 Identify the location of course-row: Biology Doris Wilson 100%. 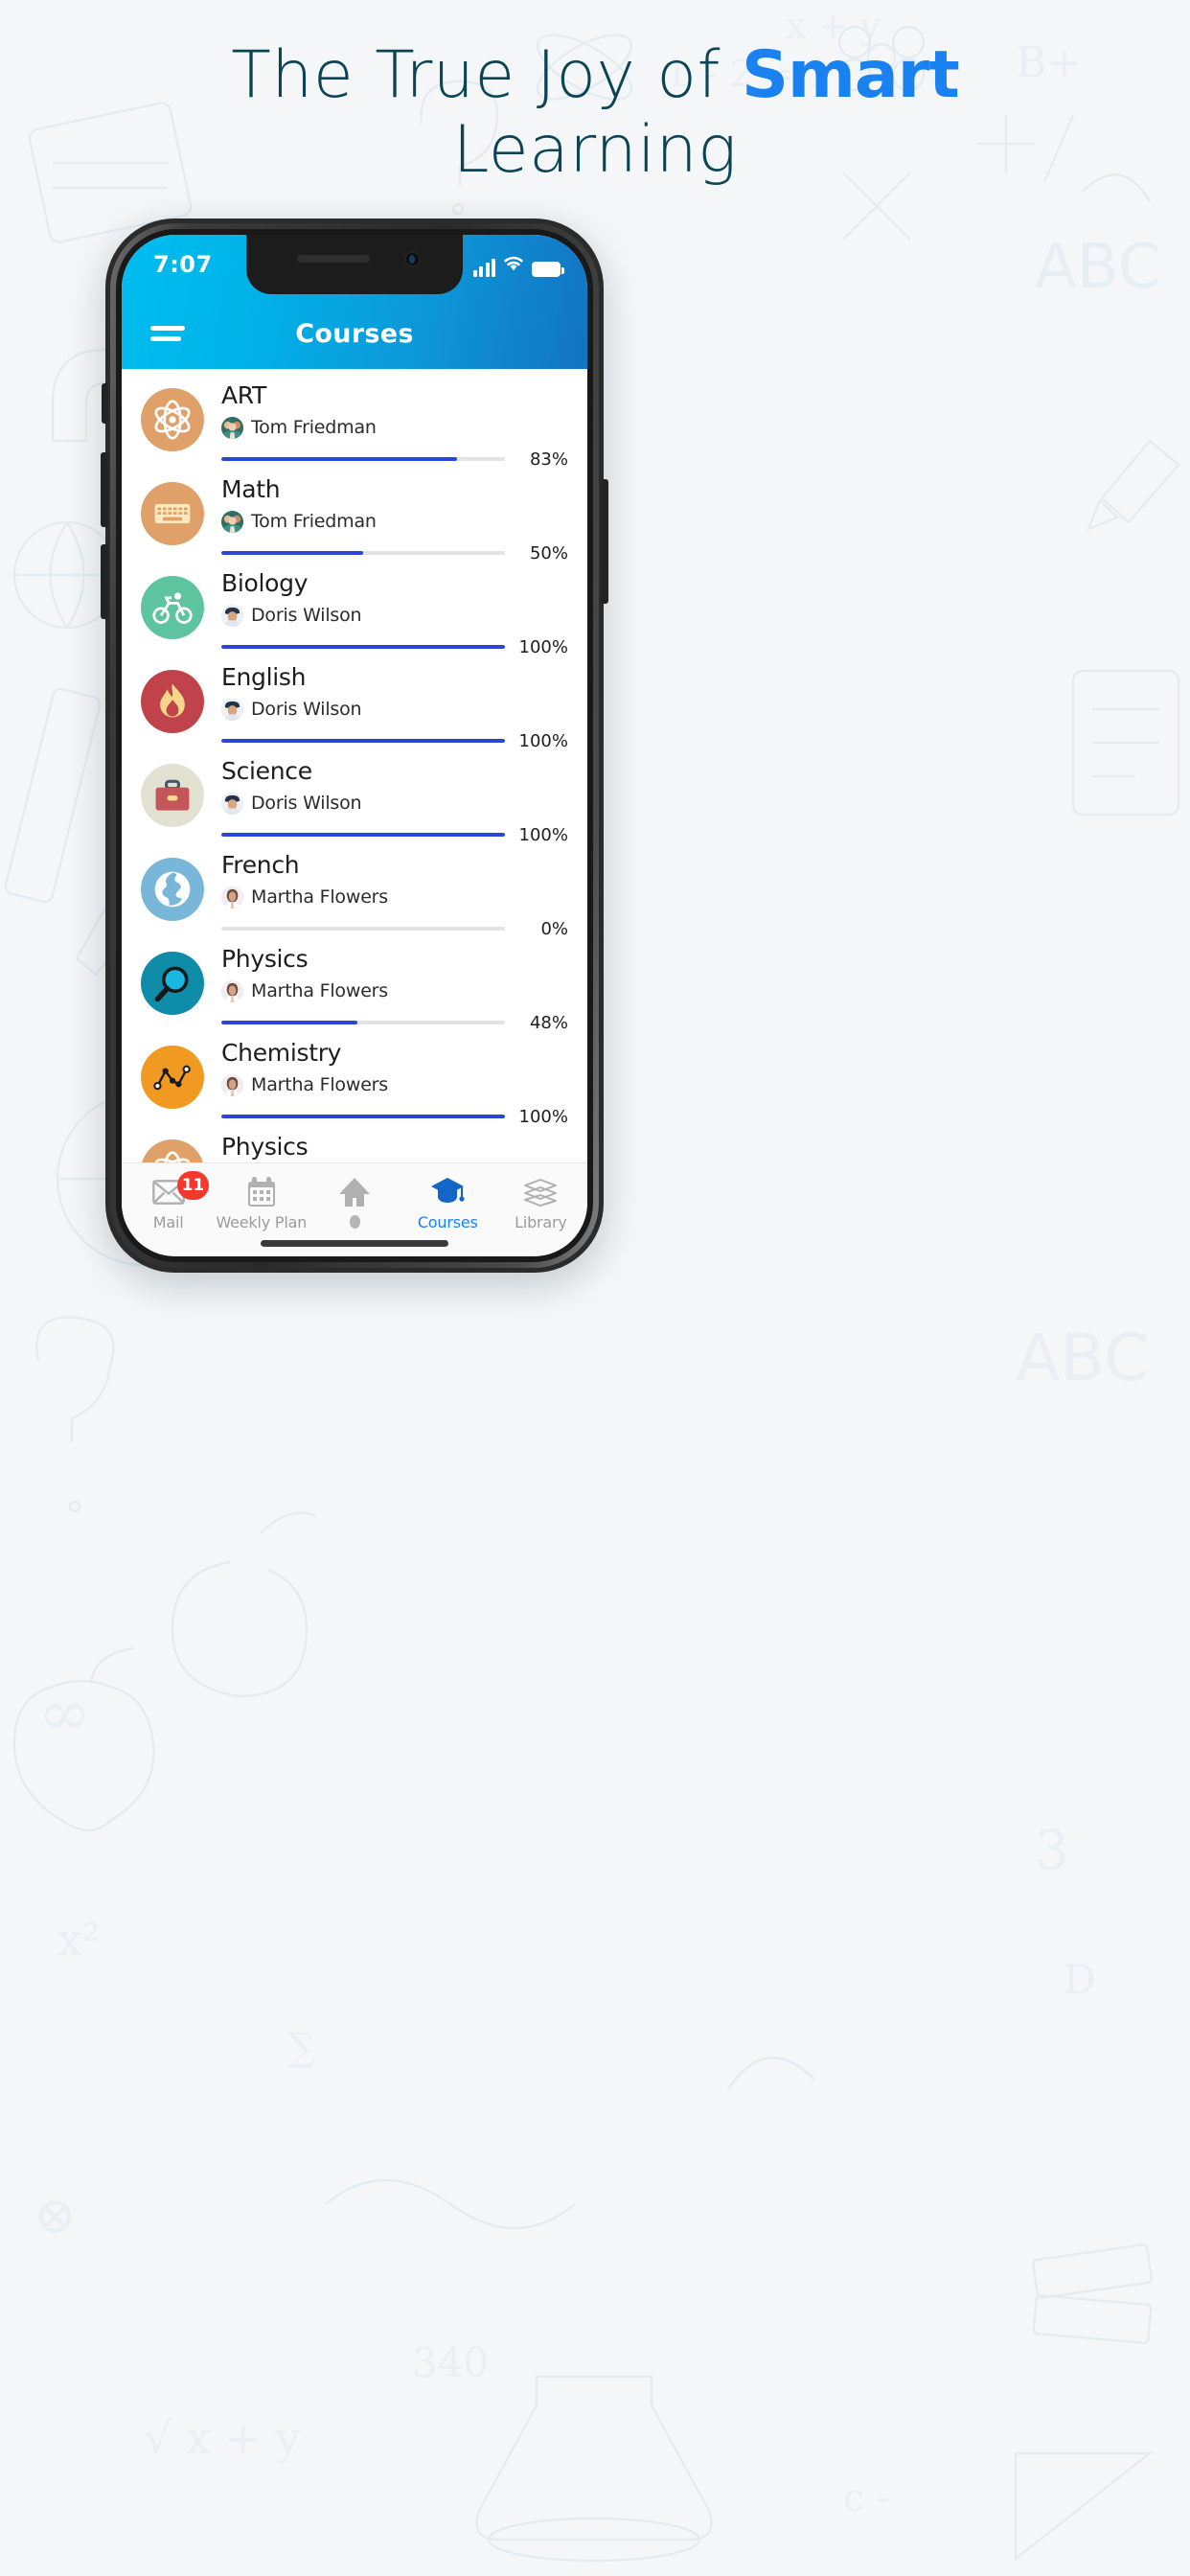
(355, 609).